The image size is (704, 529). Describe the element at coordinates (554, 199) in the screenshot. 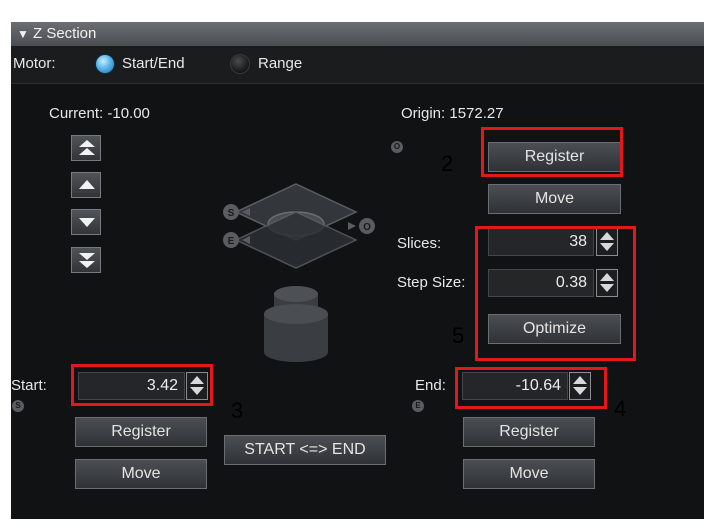

I see `origin-move-button: Move` at that location.